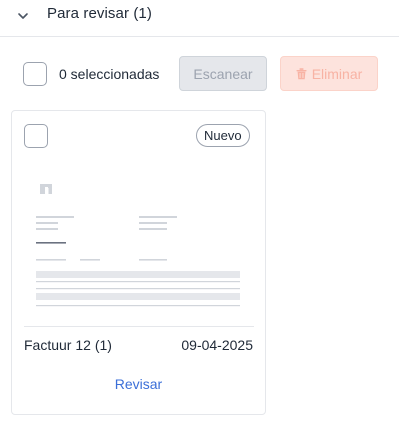 This screenshot has height=430, width=399. What do you see at coordinates (109, 74) in the screenshot?
I see `selected-count: 0 seleccionadas` at bounding box center [109, 74].